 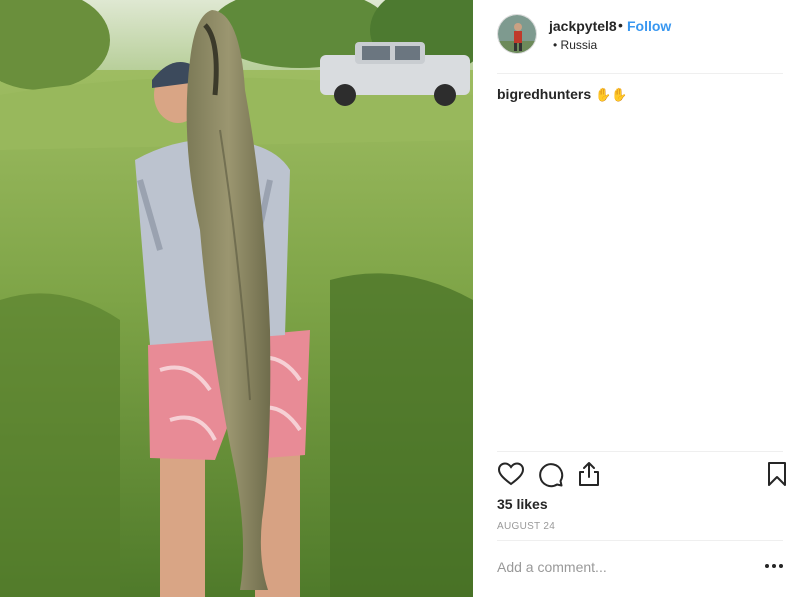 What do you see at coordinates (544, 94) in the screenshot?
I see `caption-username: bigredhunters` at bounding box center [544, 94].